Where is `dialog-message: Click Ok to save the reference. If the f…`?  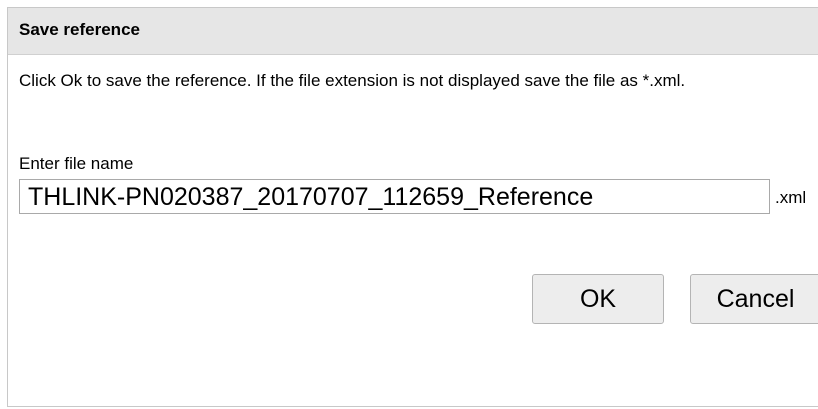
dialog-message: Click Ok to save the reference. If the f… is located at coordinates (352, 80).